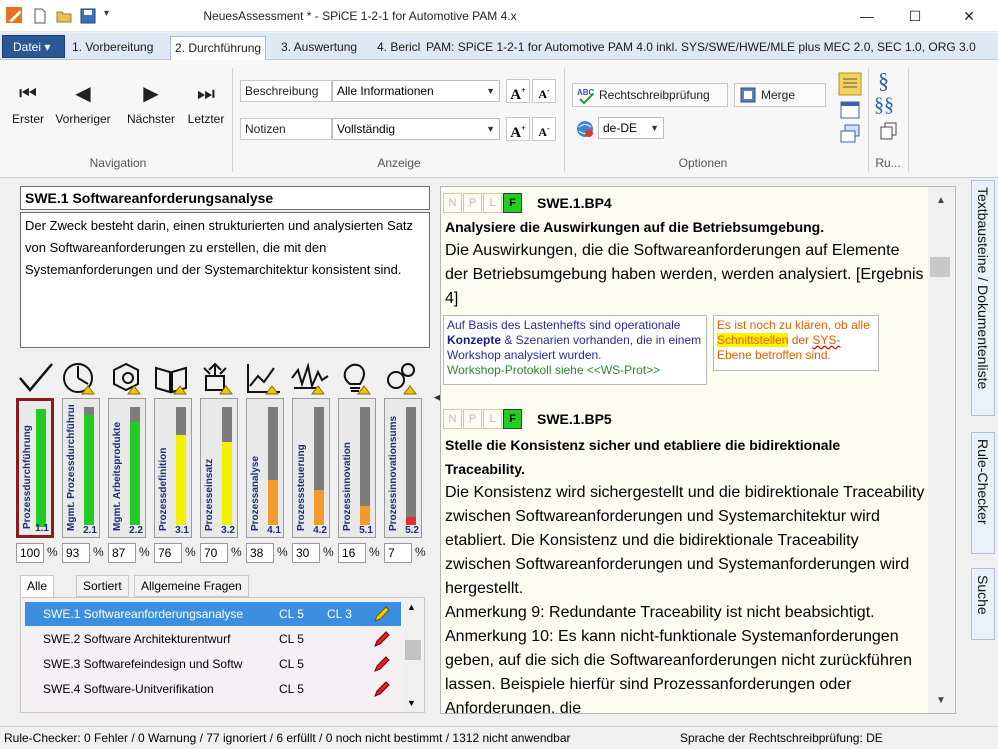  Describe the element at coordinates (42, 528) in the screenshot. I see `attribute-id: 1.1` at that location.